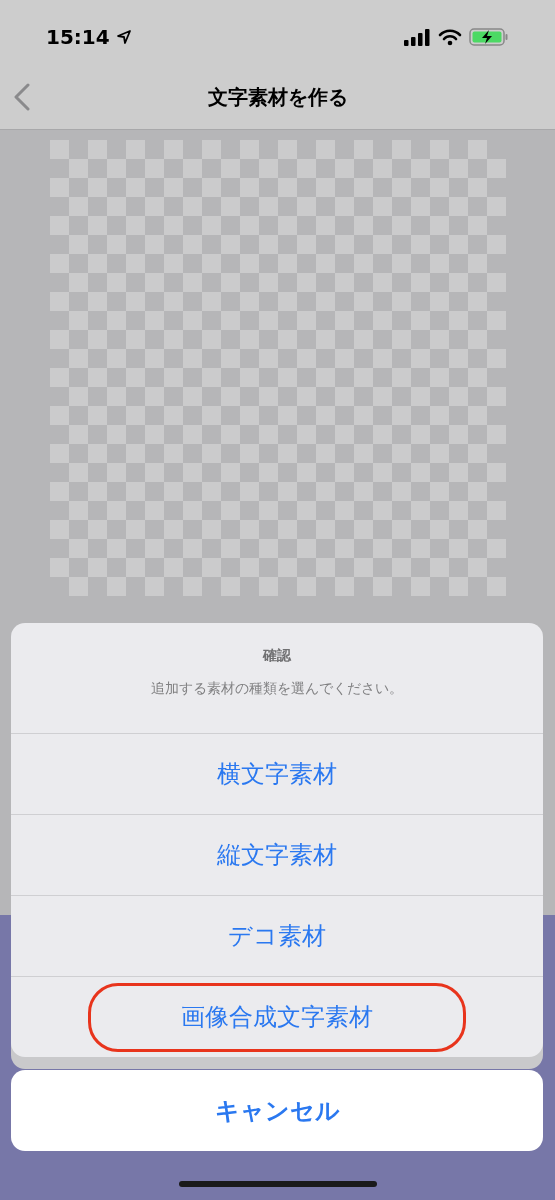 This screenshot has height=1200, width=555. I want to click on back-chevron-icon, so click(22, 96).